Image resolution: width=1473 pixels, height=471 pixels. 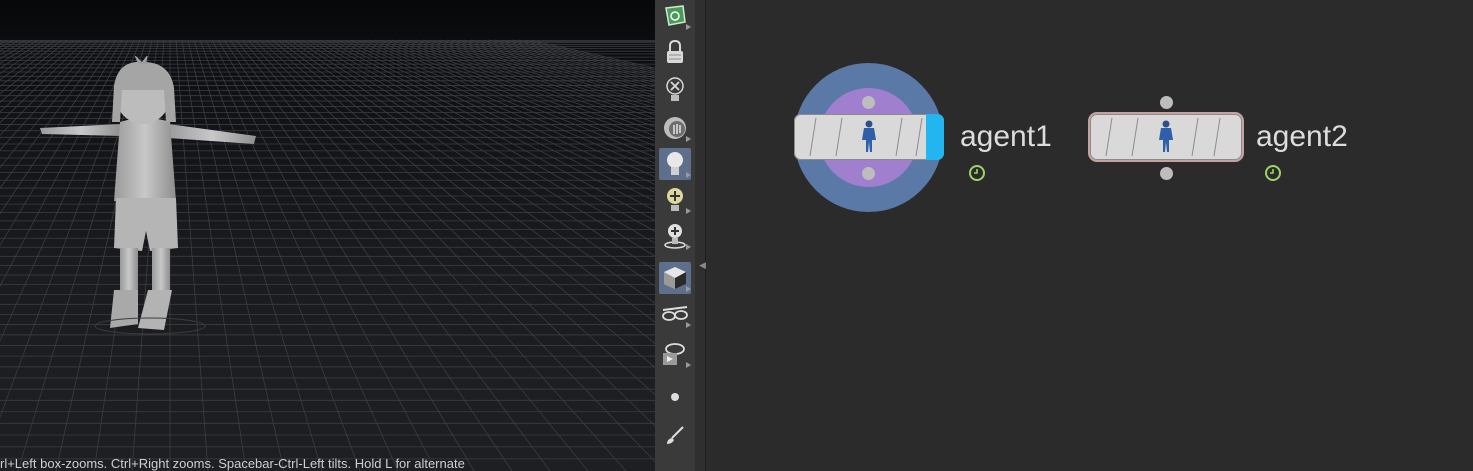 I want to click on node-agent2, so click(x=1166, y=137).